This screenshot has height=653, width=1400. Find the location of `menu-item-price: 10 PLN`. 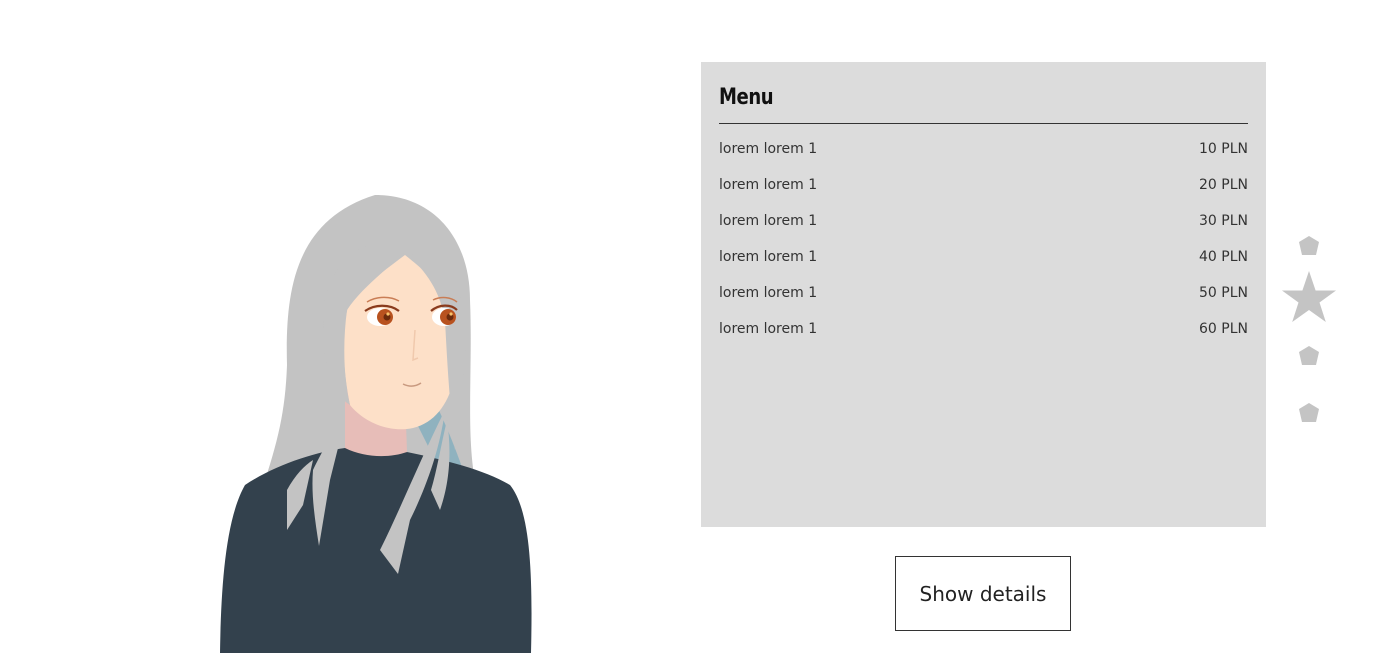

menu-item-price: 10 PLN is located at coordinates (1223, 149).